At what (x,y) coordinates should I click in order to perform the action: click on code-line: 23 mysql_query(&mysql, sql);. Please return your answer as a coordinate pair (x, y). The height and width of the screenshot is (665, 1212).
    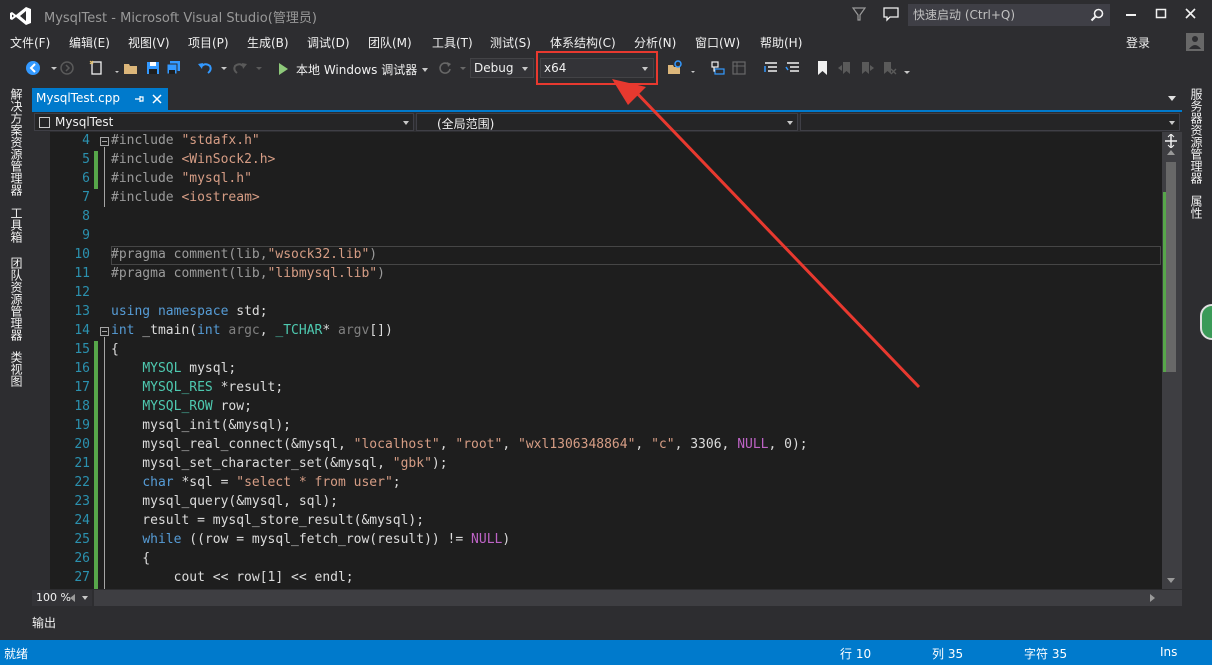
    Looking at the image, I should click on (597, 502).